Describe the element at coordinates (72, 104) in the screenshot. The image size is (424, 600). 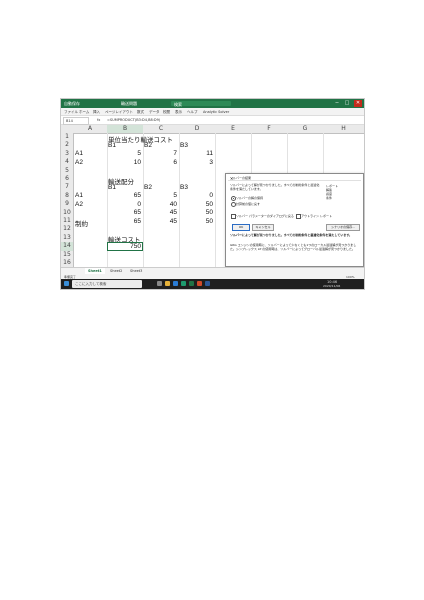
I see `autosave-label: 自動保存` at that location.